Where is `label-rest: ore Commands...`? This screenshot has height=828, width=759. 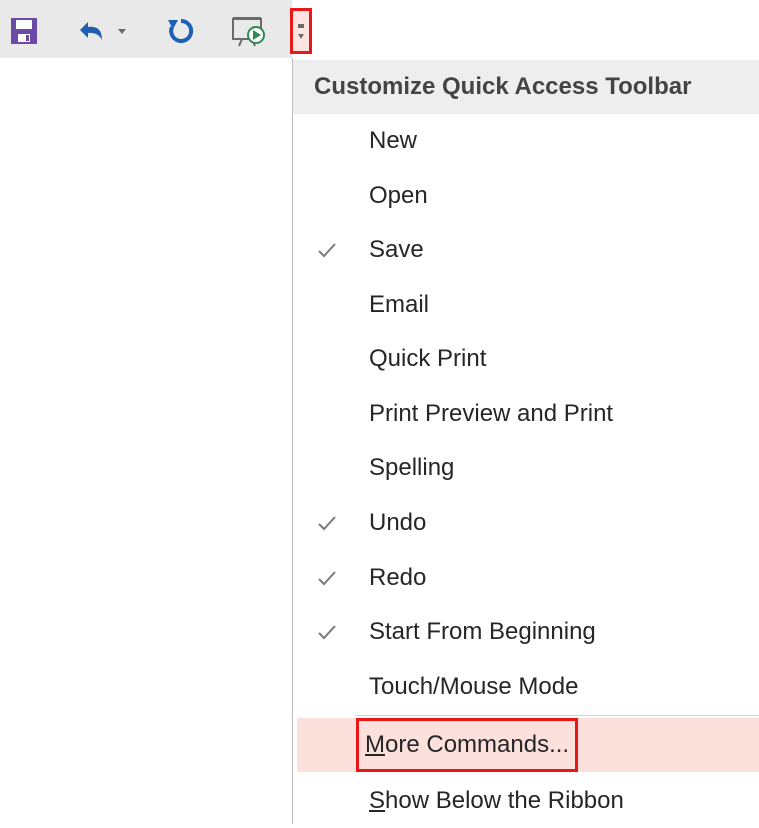 label-rest: ore Commands... is located at coordinates (477, 744).